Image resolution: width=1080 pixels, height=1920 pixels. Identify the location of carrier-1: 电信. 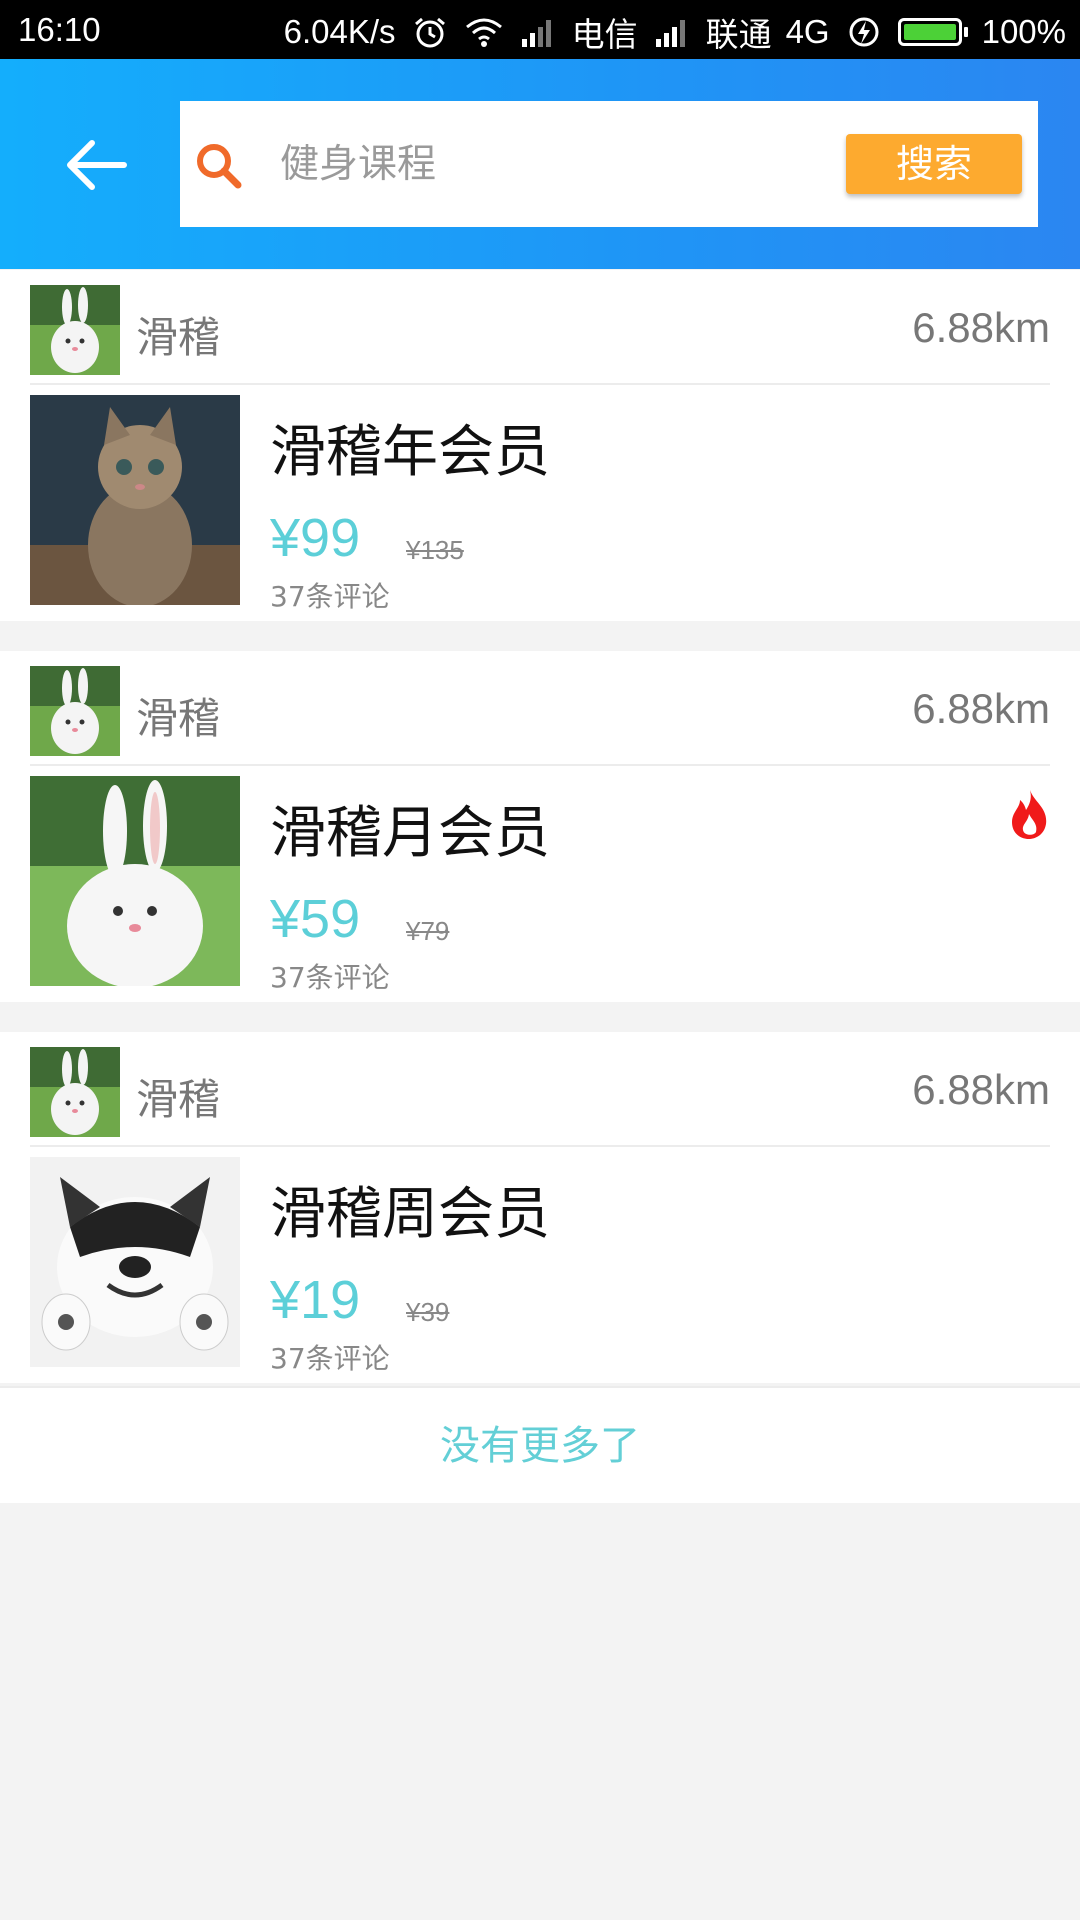
(604, 34).